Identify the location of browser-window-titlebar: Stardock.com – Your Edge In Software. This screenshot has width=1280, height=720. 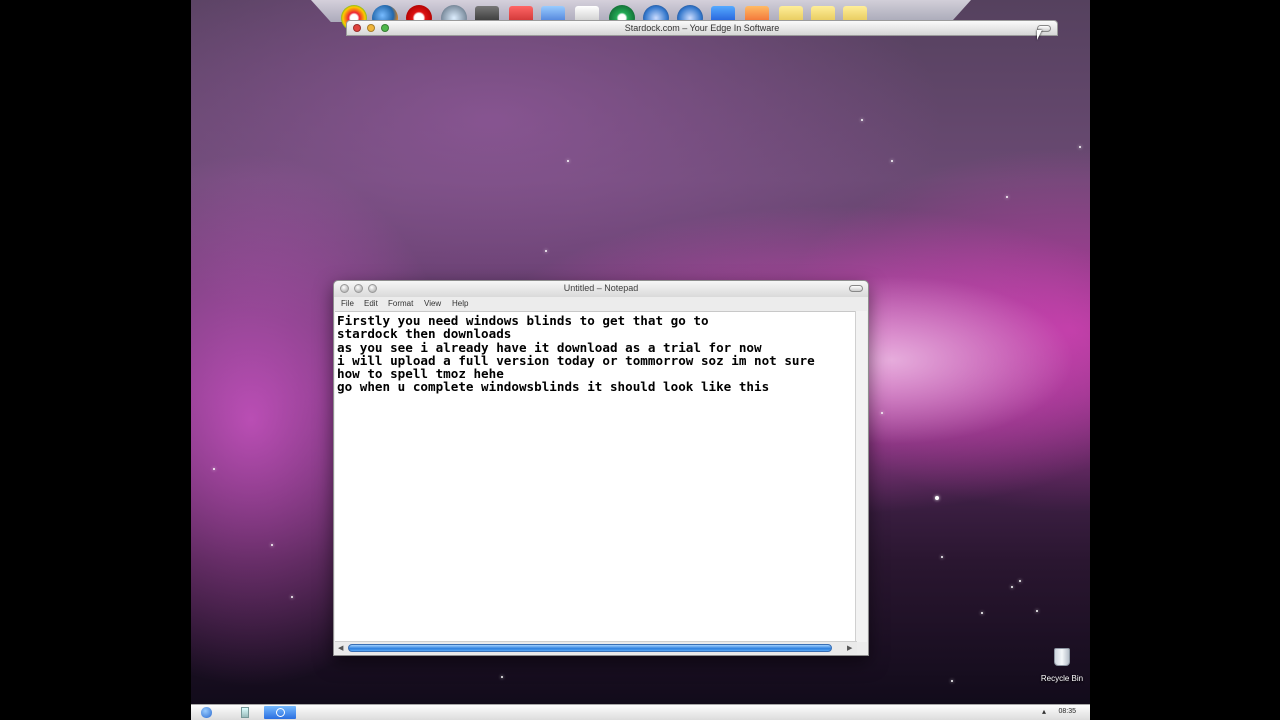
(702, 28).